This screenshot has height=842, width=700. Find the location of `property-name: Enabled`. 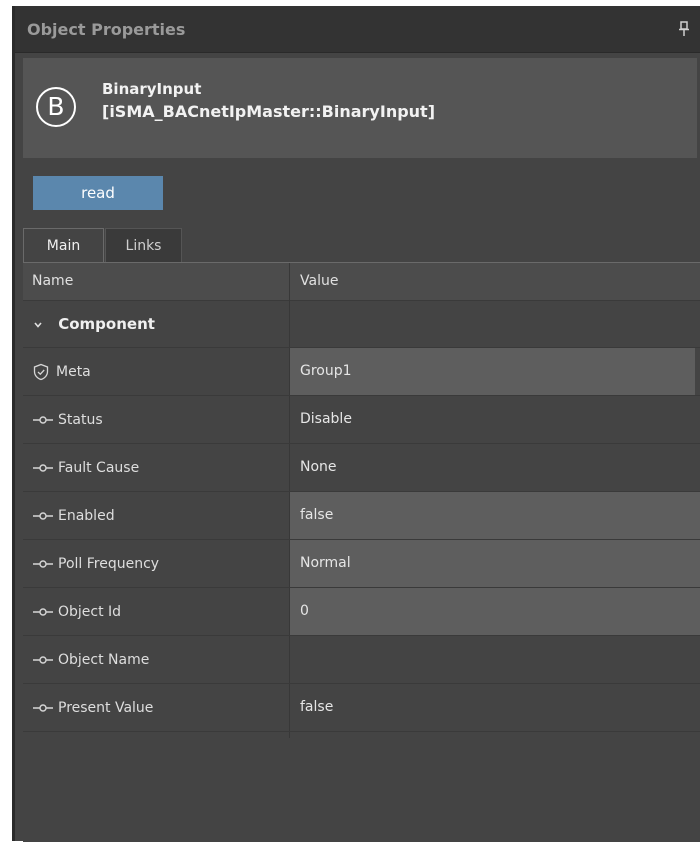

property-name: Enabled is located at coordinates (86, 516).